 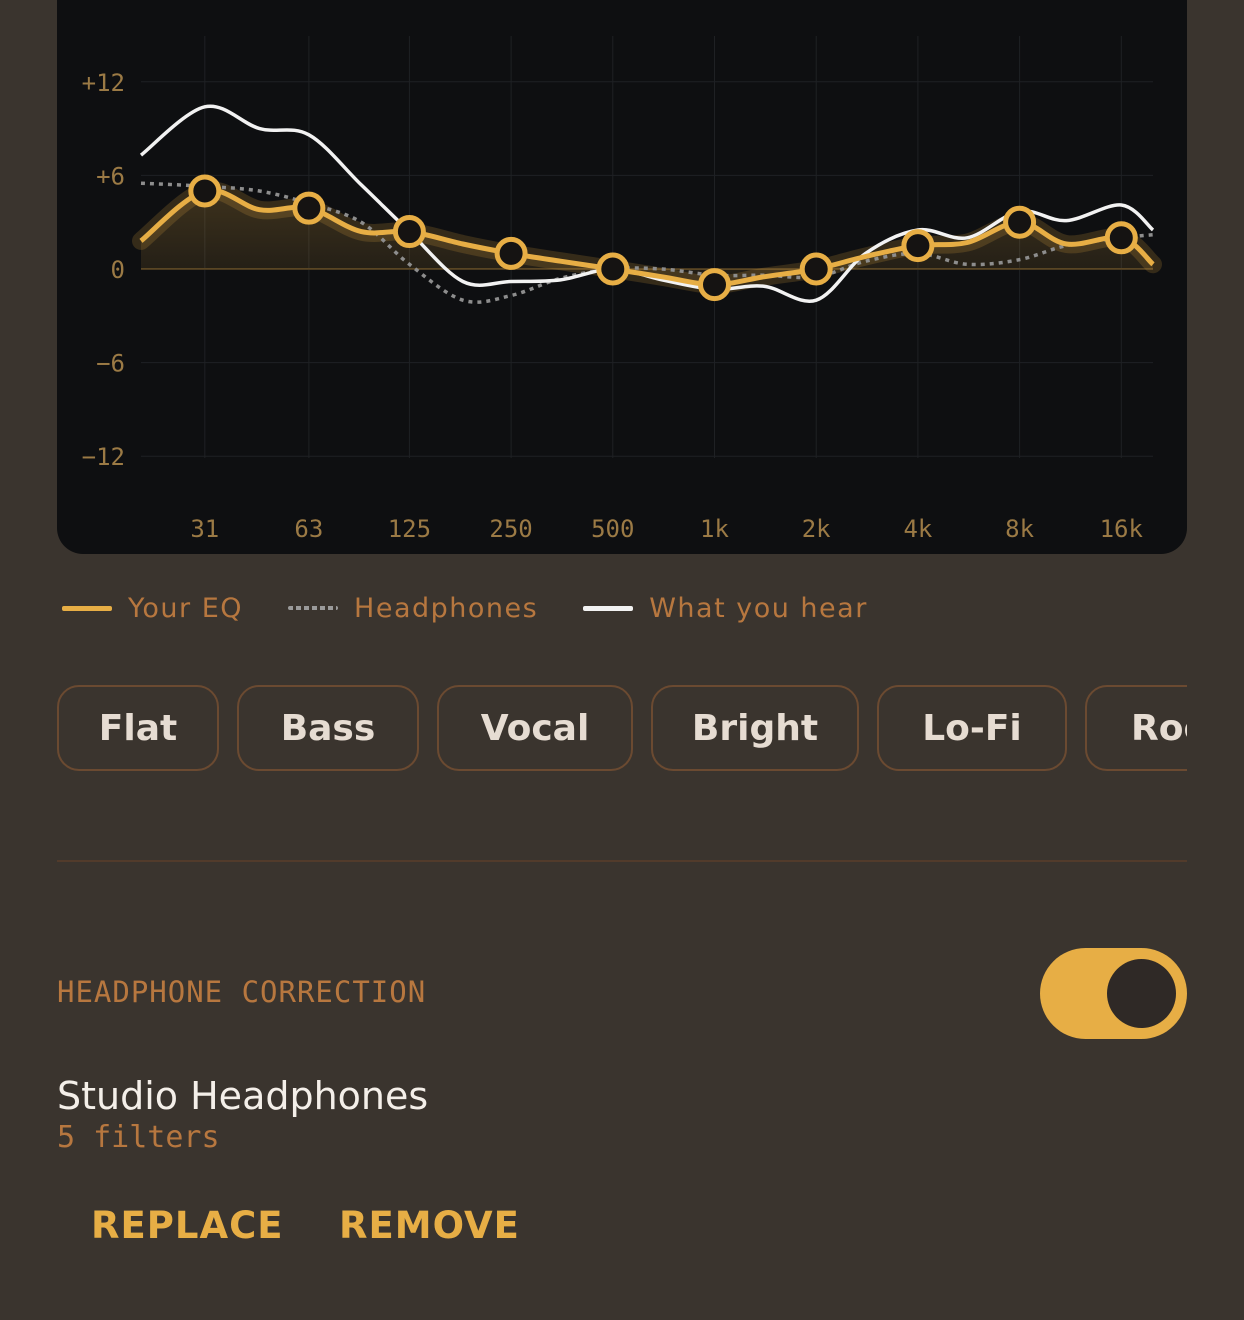 I want to click on remove-button: REMOVE, so click(x=429, y=1225).